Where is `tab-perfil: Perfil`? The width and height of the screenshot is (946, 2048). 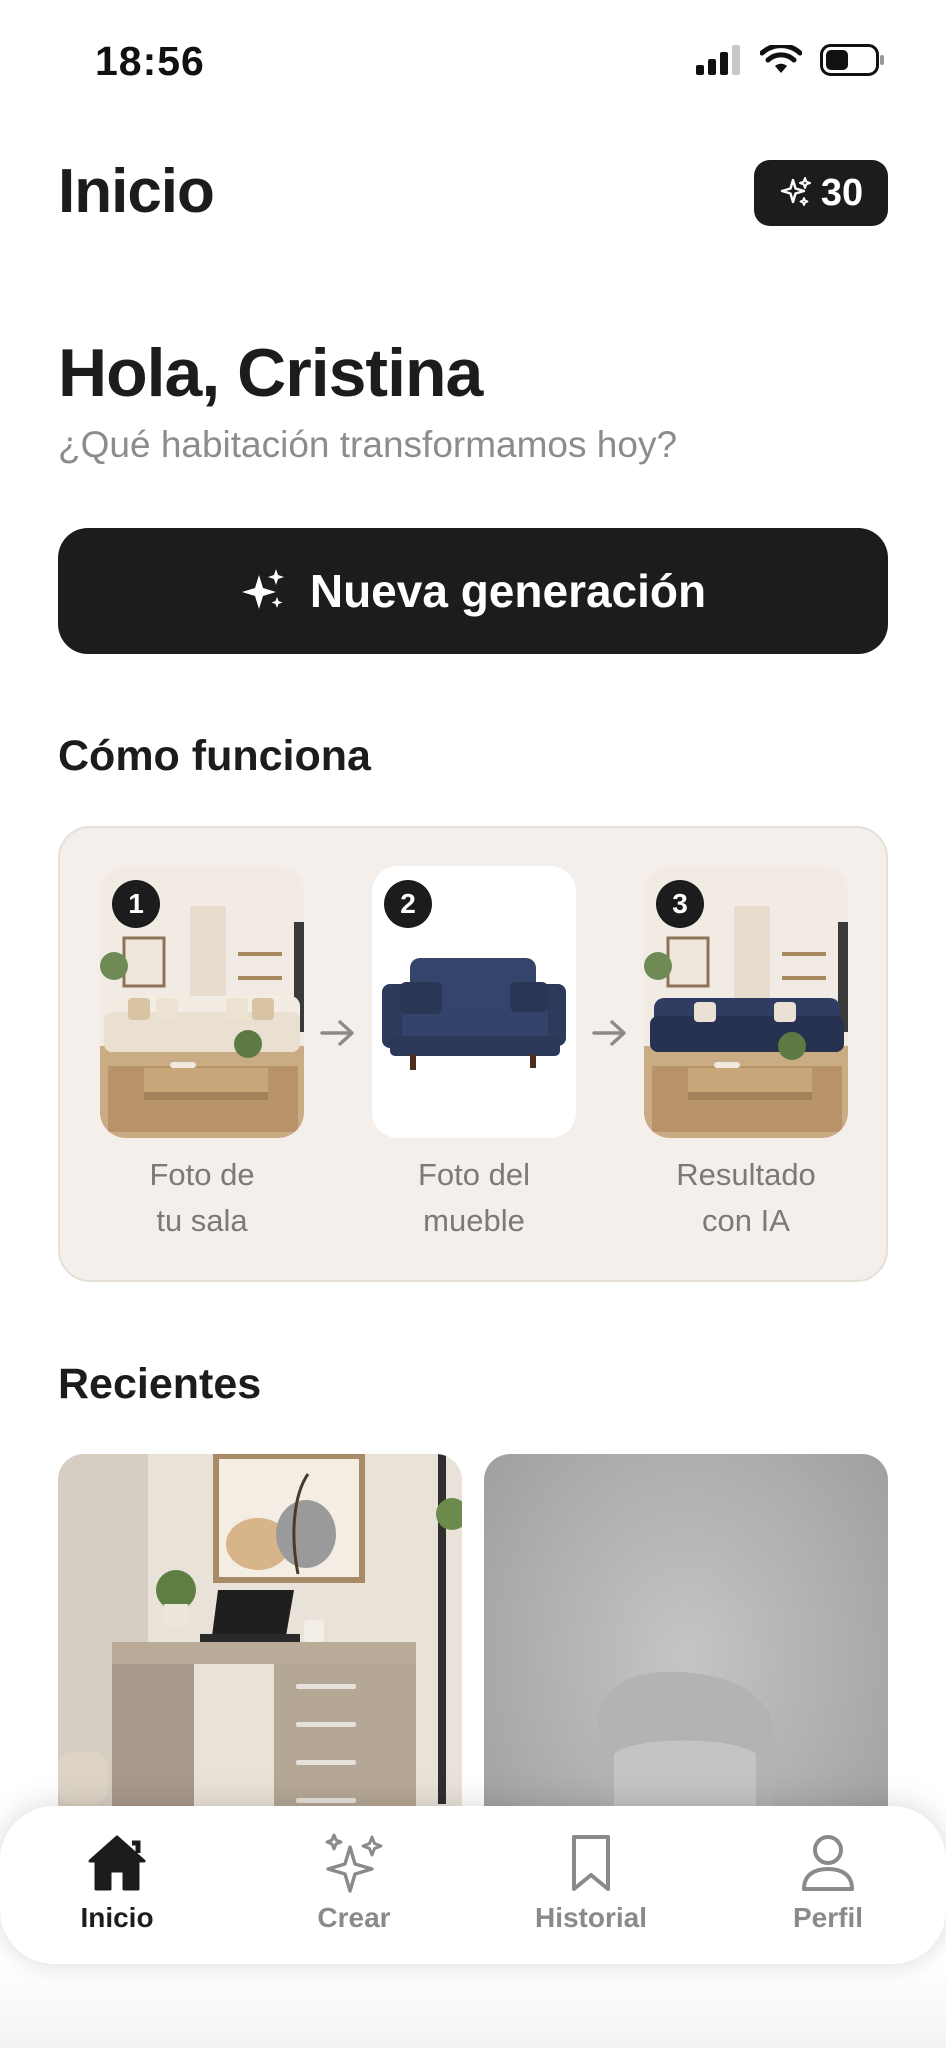 tab-perfil: Perfil is located at coordinates (828, 1882).